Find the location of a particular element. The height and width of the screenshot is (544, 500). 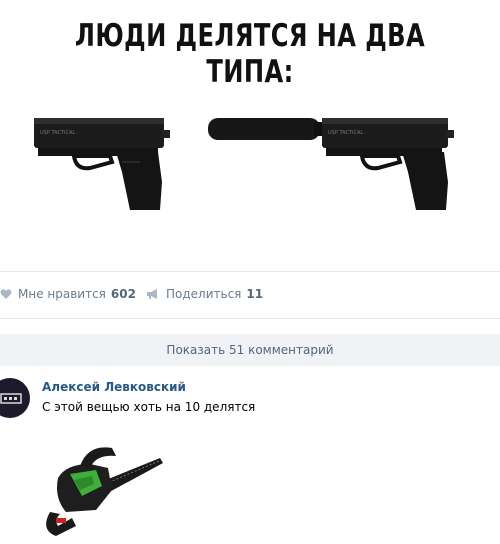

comment-author: Алексей Левковский is located at coordinates (114, 387).